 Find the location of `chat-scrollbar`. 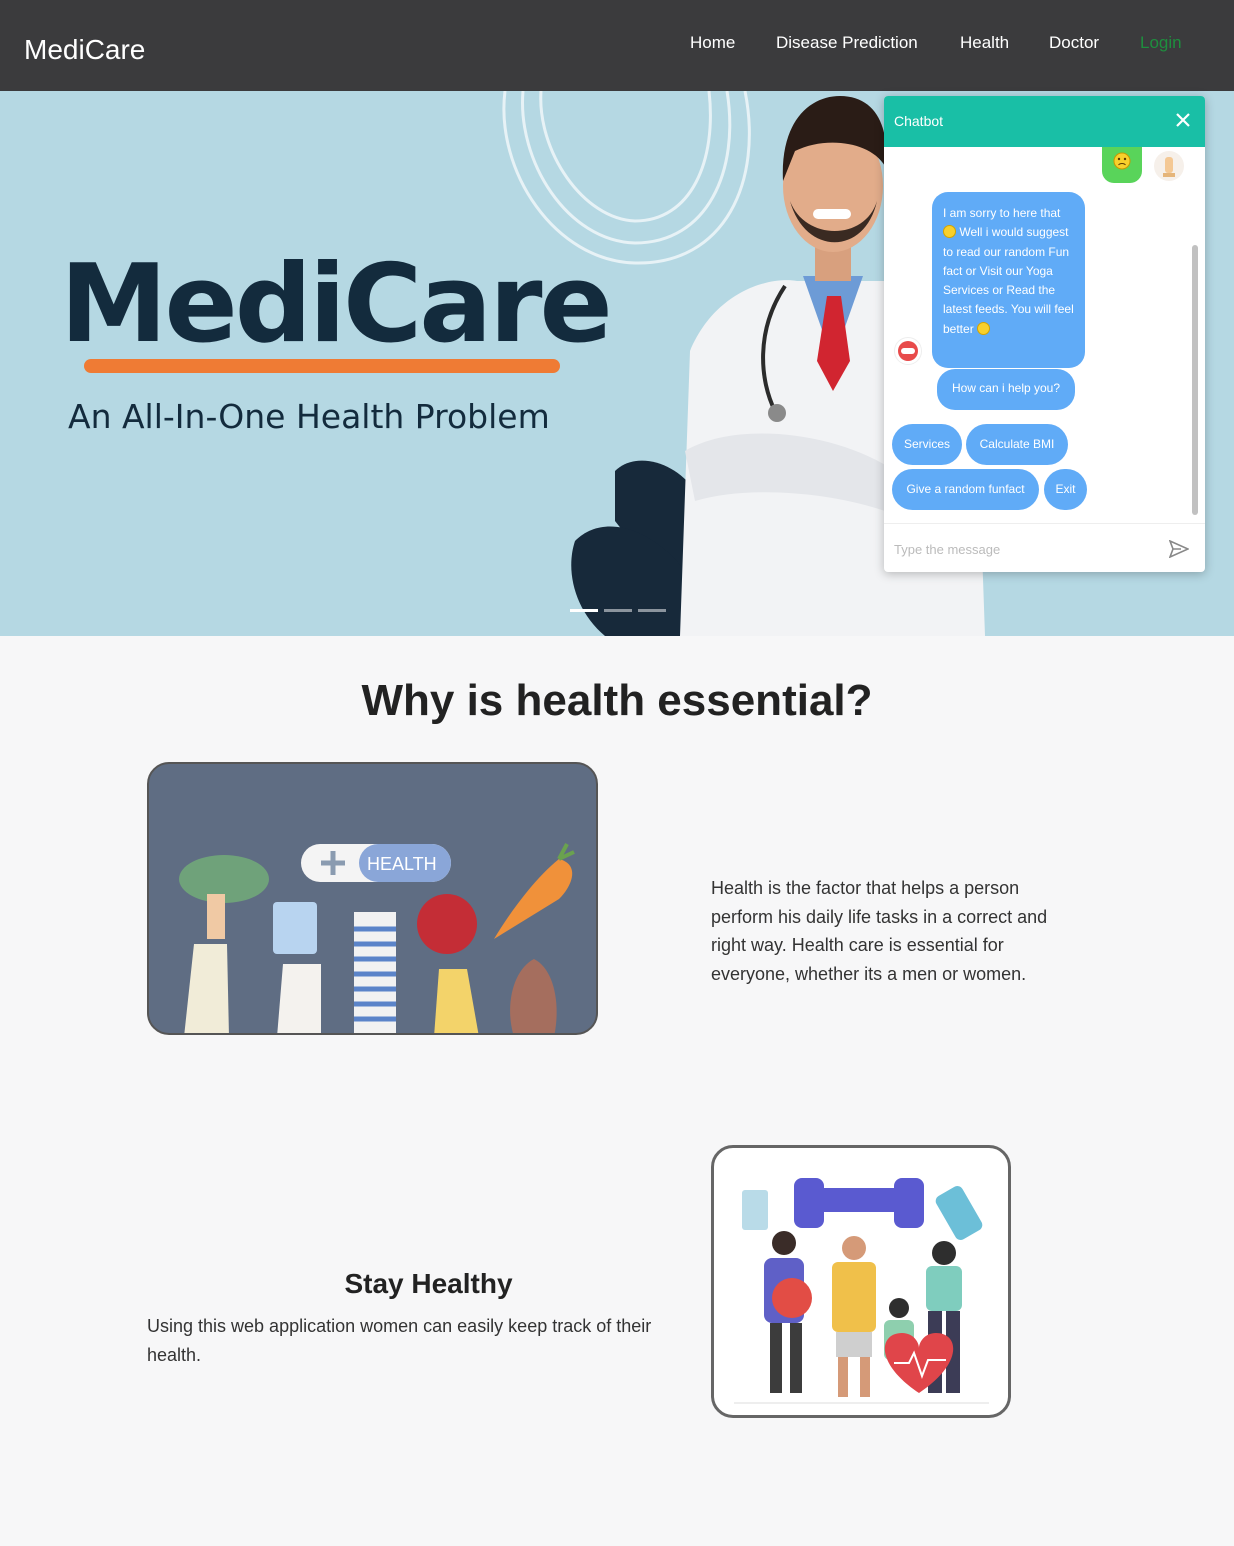

chat-scrollbar is located at coordinates (1195, 337).